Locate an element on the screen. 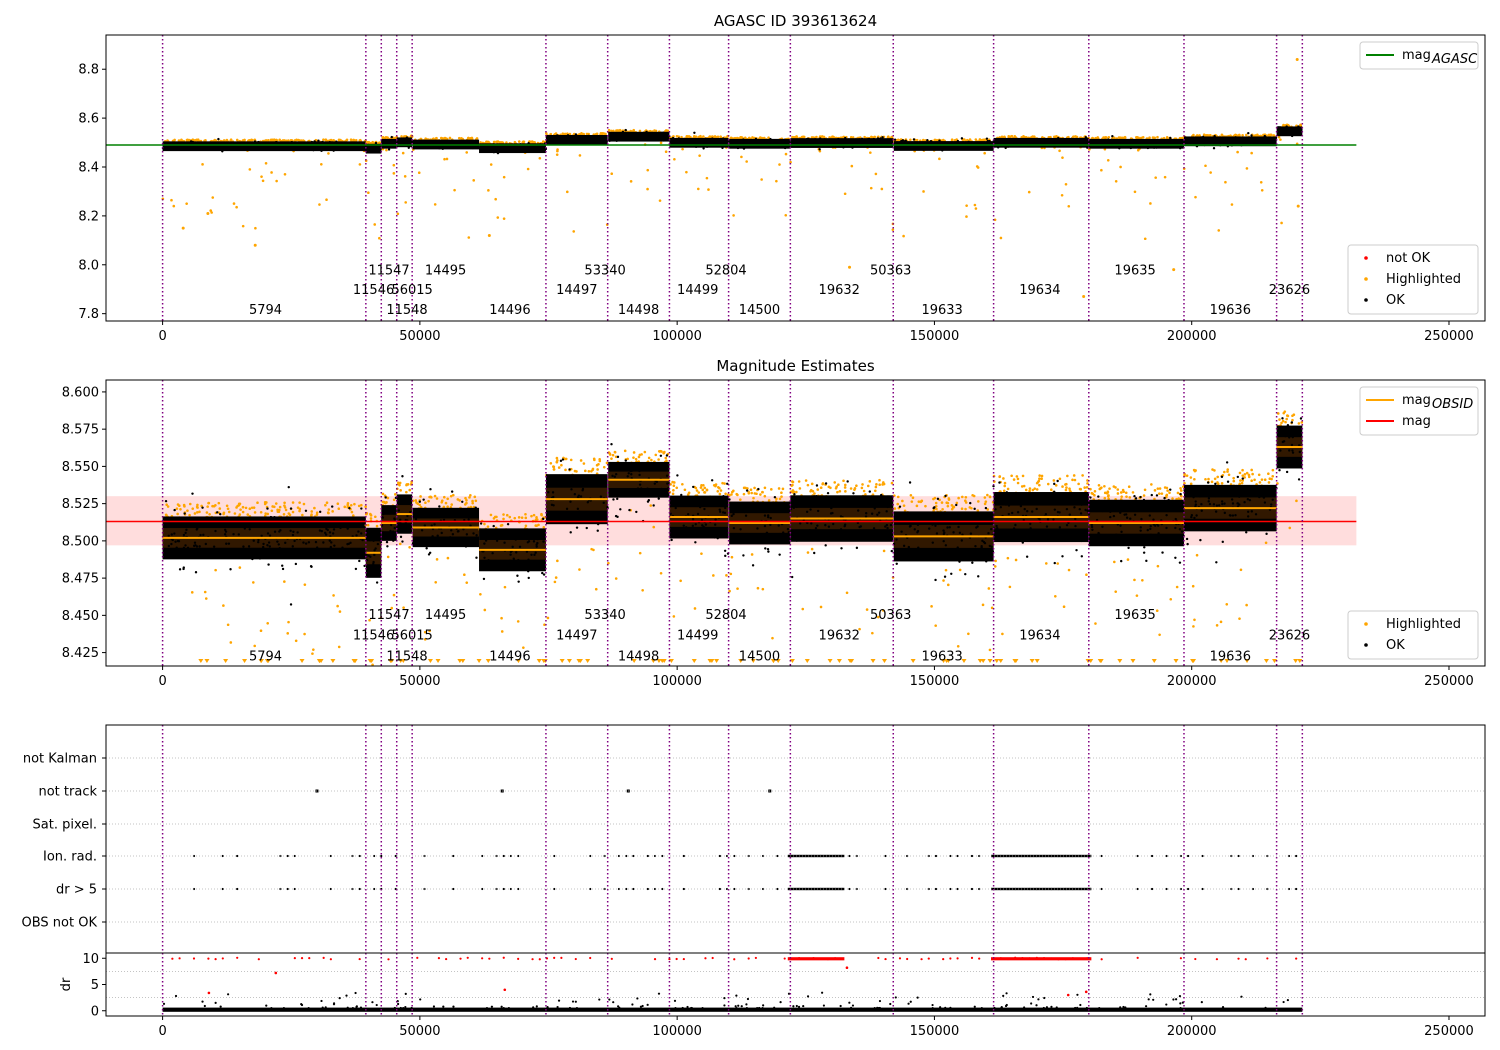  out-of-range-marker is located at coordinates (1120, 661).